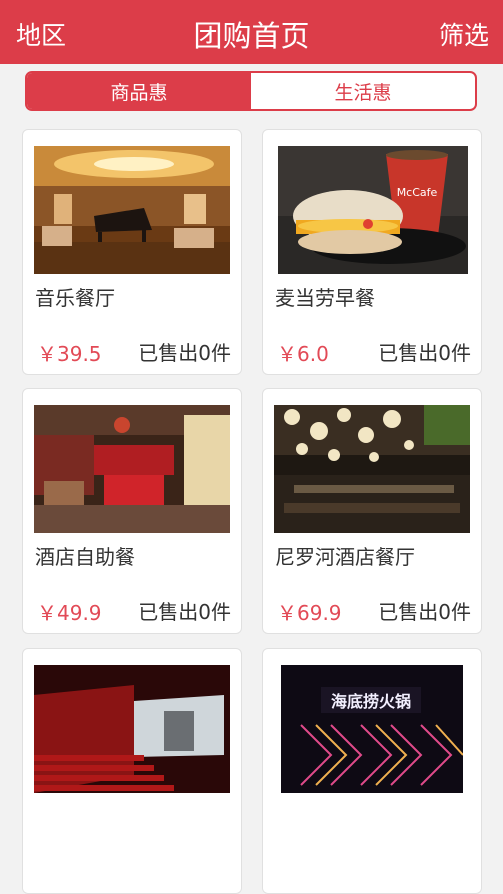  I want to click on product-card: 尼罗河酒店餐厅 ￥69.9 已售出0件, so click(372, 511).